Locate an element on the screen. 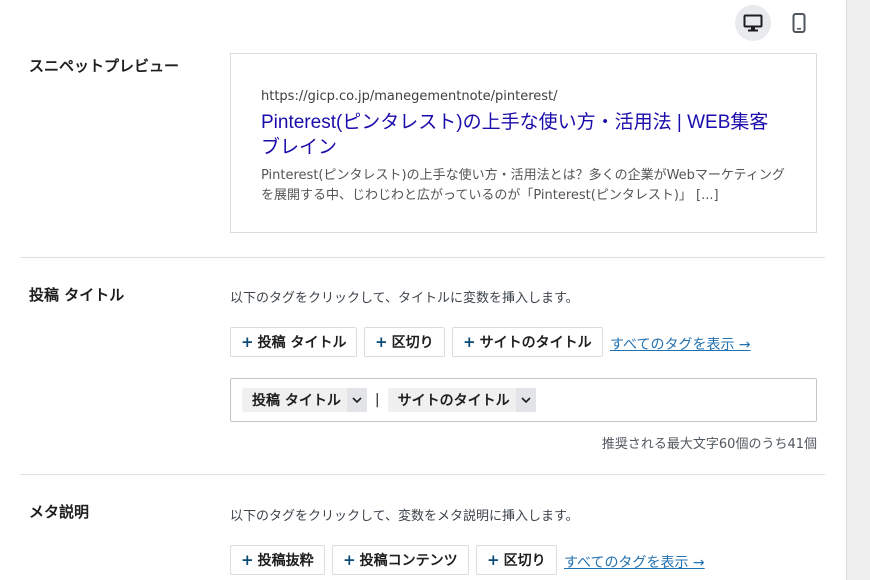  chip-label: 投稿 タイトル is located at coordinates (296, 401).